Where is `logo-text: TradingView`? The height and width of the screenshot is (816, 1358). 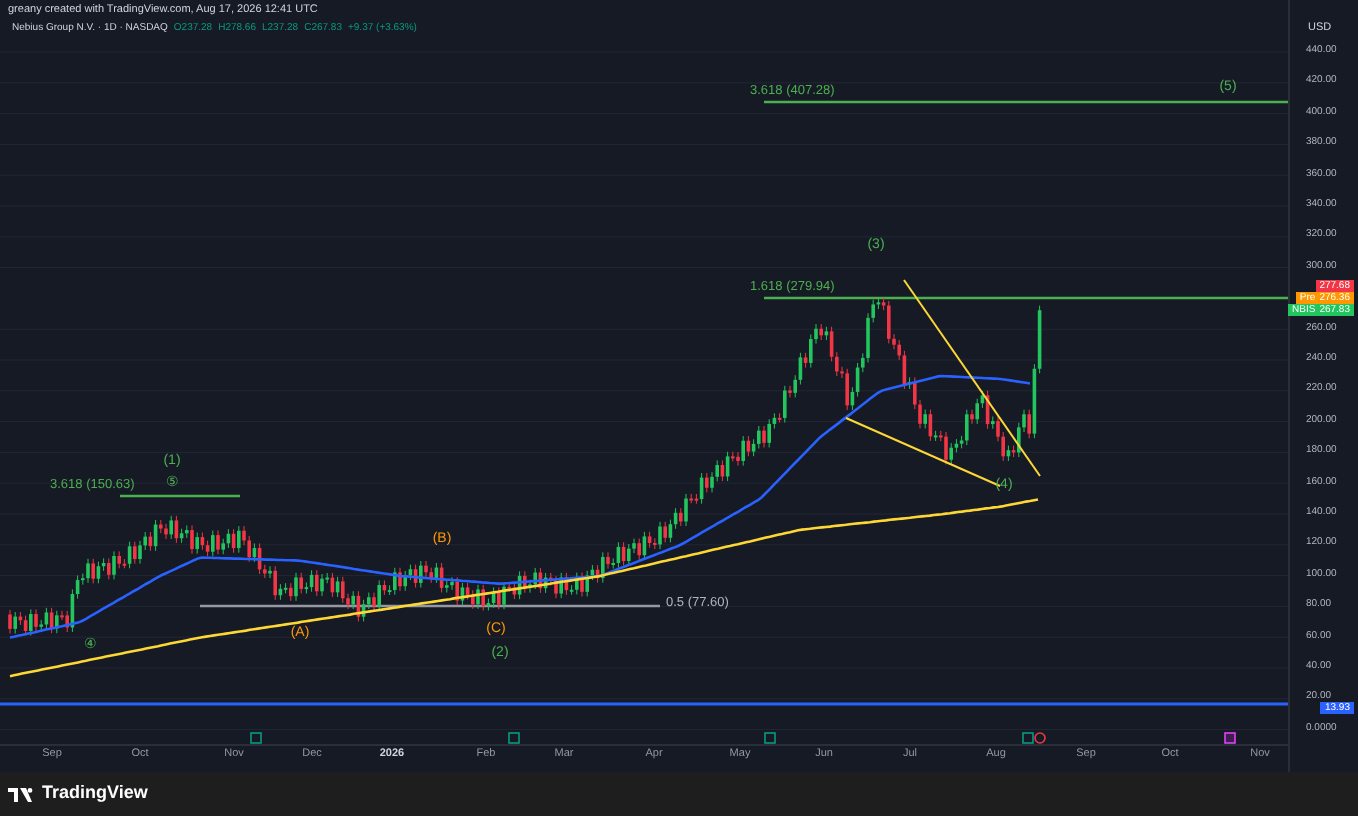 logo-text: TradingView is located at coordinates (95, 793).